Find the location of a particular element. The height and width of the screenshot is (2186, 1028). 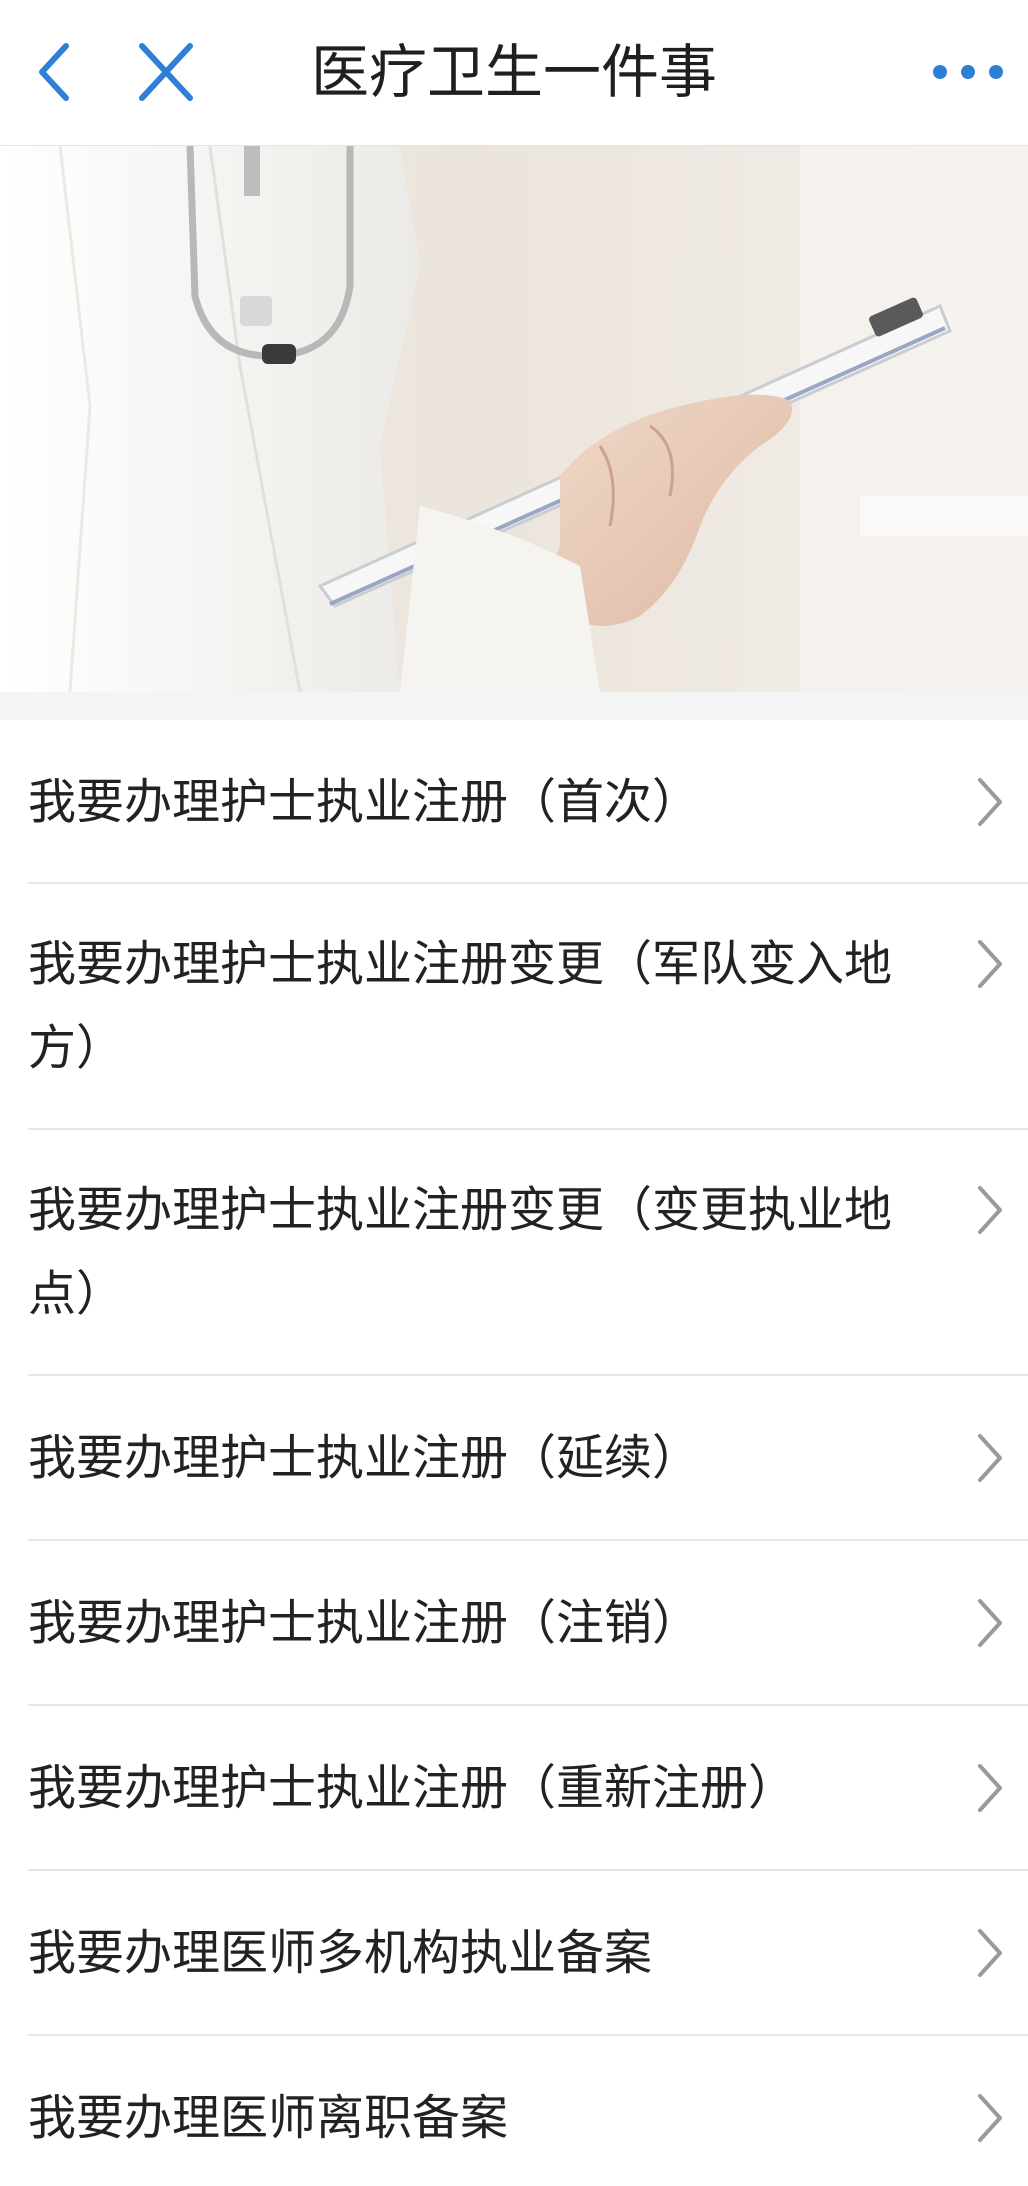

list-item: 我要办理护士执业注册（注销） is located at coordinates (514, 1623).